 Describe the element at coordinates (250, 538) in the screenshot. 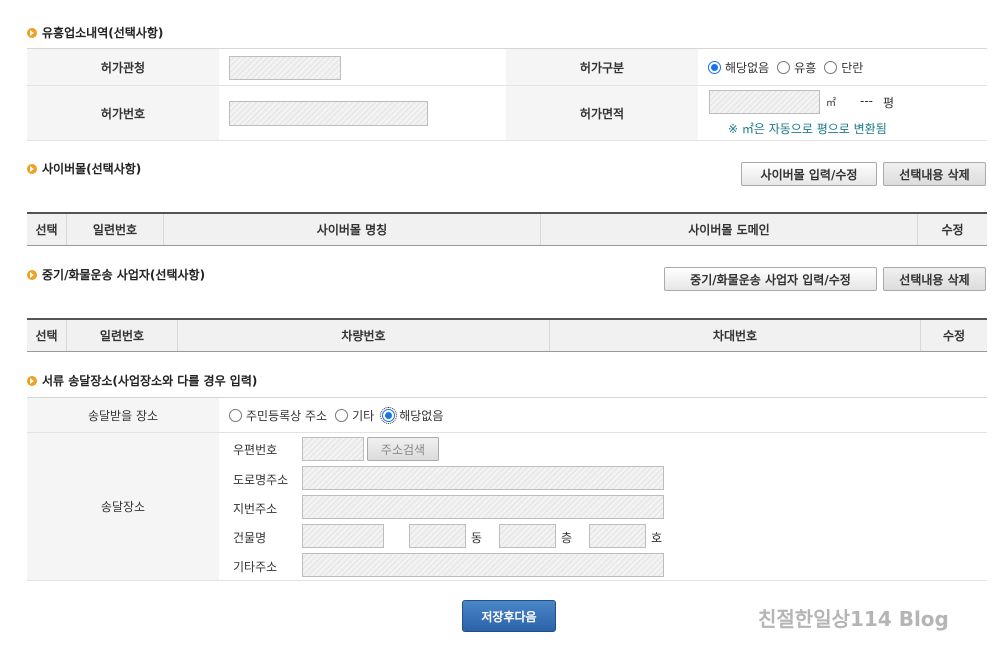

I see `building-label: 건물명` at that location.